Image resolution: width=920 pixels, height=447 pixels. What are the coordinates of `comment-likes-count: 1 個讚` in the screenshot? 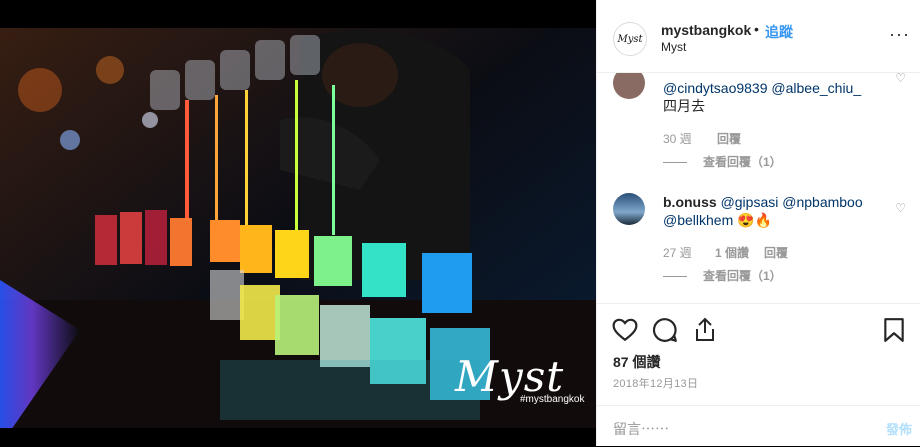 It's located at (732, 252).